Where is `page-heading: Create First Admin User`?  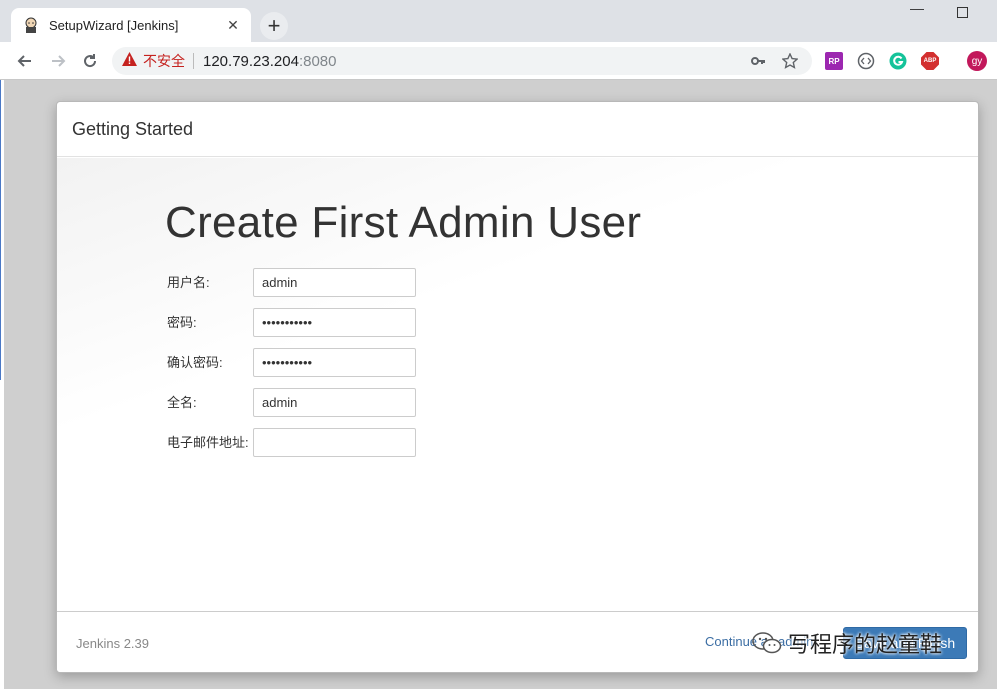
page-heading: Create First Admin User is located at coordinates (403, 222).